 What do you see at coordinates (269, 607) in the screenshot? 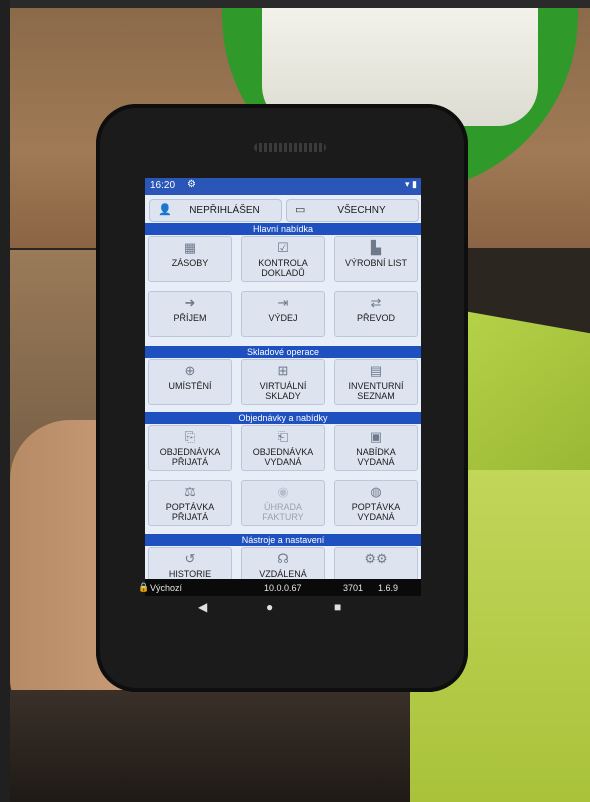
I see `home-button: ●` at bounding box center [269, 607].